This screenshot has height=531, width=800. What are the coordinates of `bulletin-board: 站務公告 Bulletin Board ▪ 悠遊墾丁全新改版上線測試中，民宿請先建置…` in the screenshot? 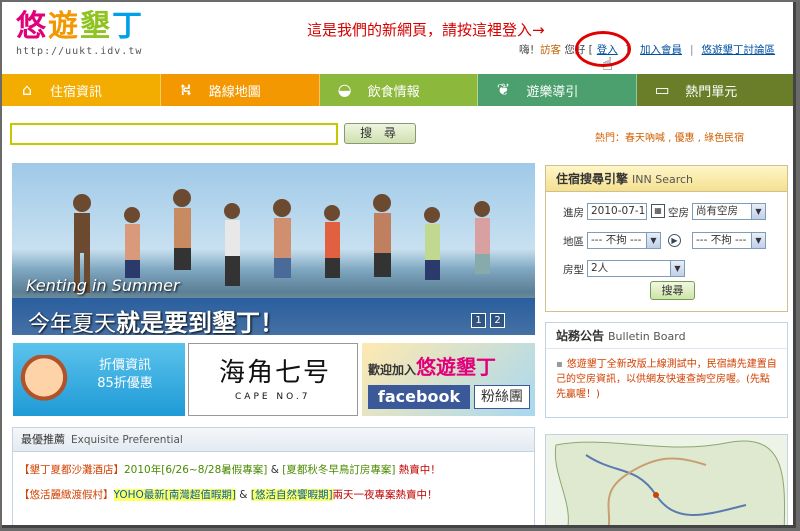 It's located at (666, 370).